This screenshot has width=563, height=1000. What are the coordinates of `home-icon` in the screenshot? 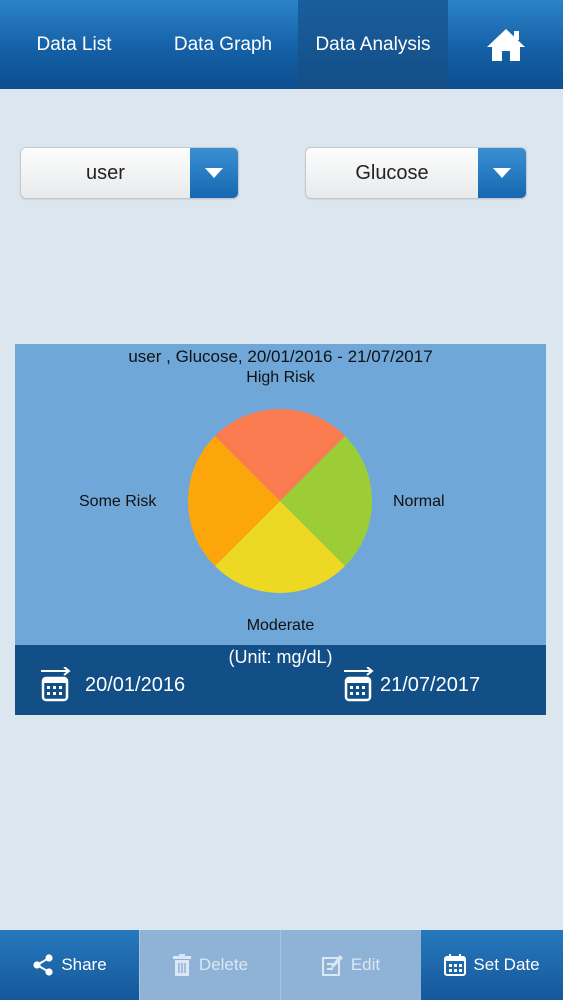 It's located at (505, 44).